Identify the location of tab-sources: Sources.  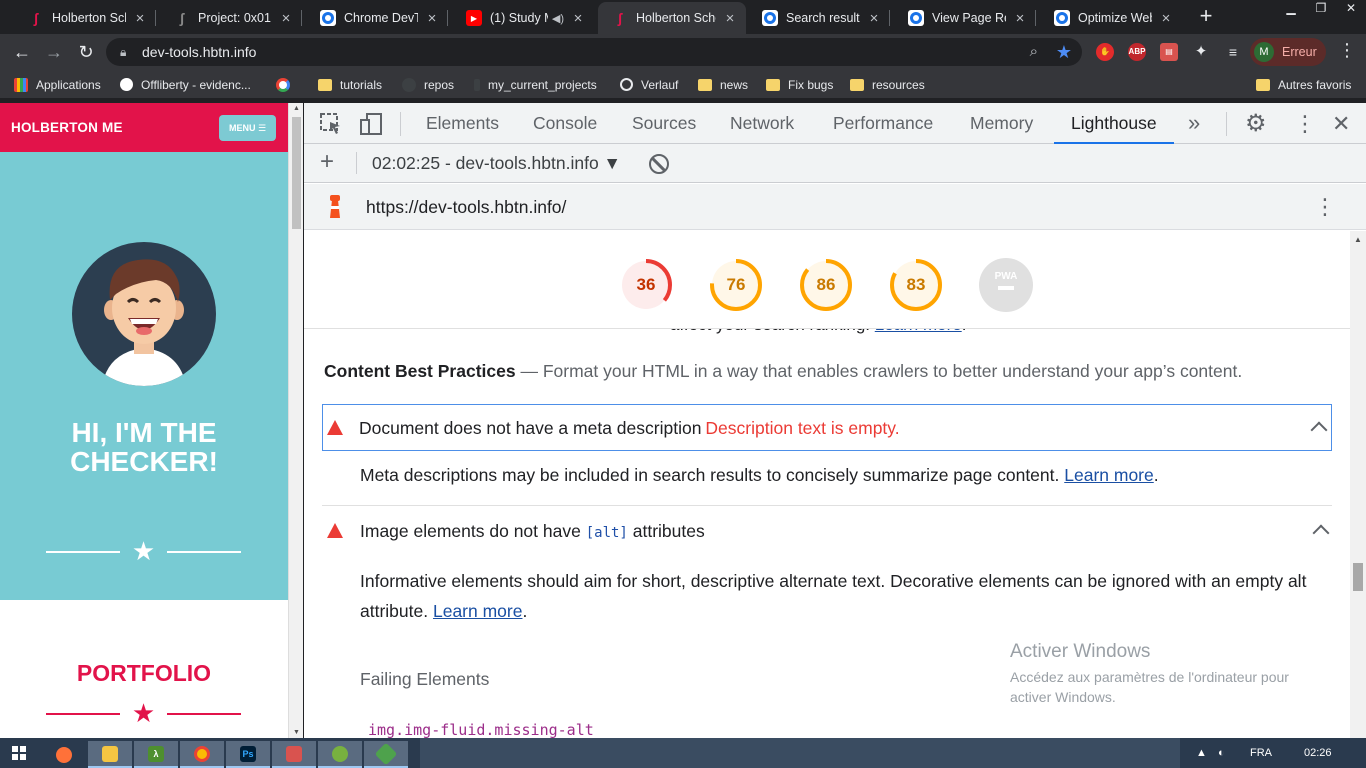
(664, 123).